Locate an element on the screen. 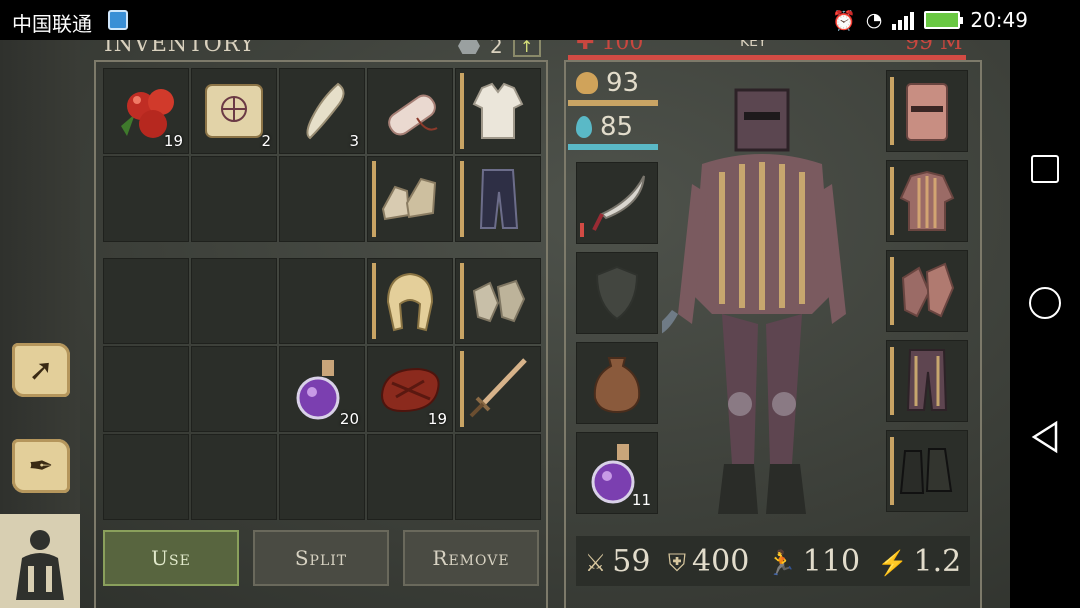 Image resolution: width=1080 pixels, height=608 pixels. money-value: 99 M is located at coordinates (934, 47).